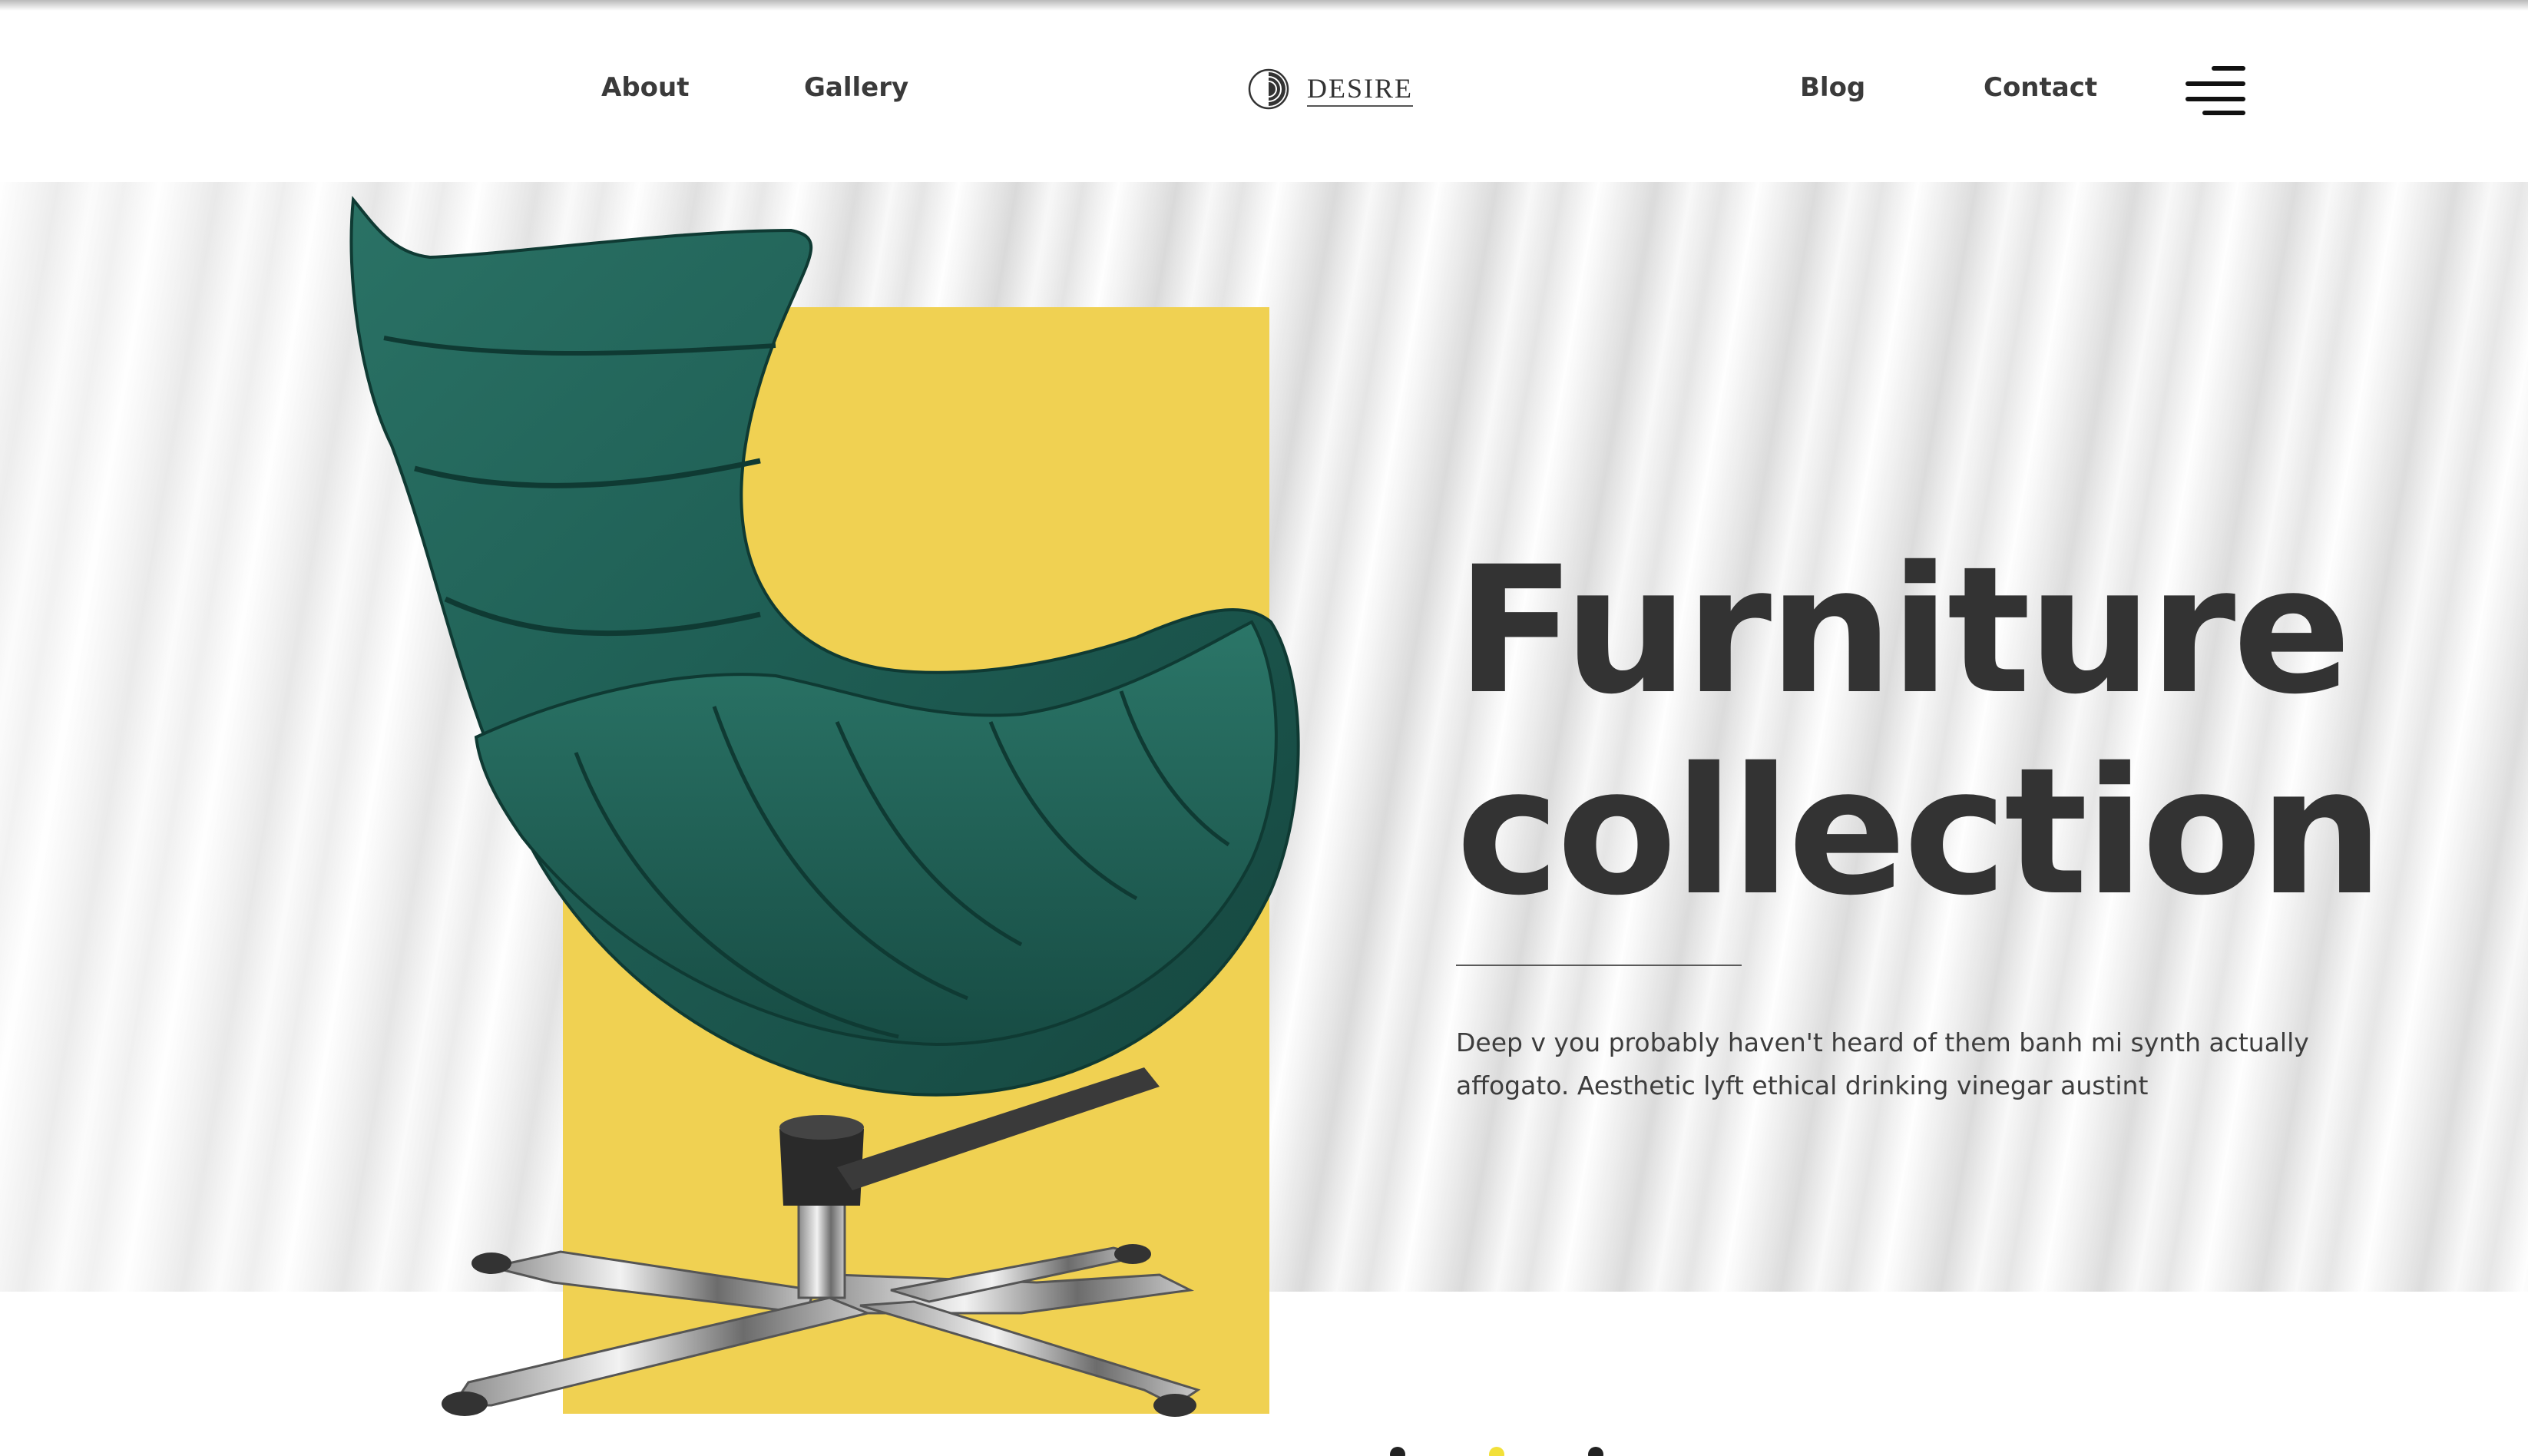 The height and width of the screenshot is (1456, 2528). Describe the element at coordinates (1360, 89) in the screenshot. I see `logo-text: DESIRE` at that location.